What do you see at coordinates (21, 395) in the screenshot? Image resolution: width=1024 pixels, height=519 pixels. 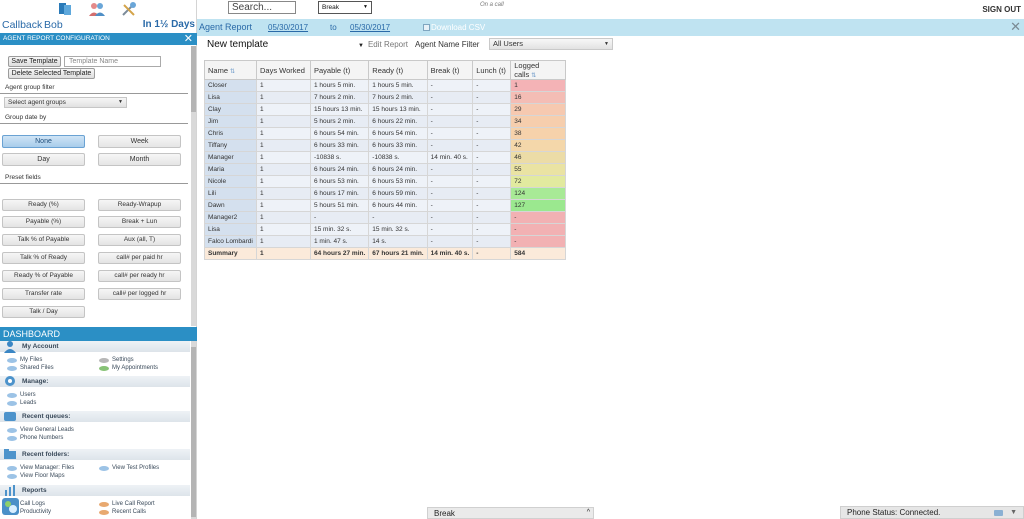 I see `link-users: Users` at bounding box center [21, 395].